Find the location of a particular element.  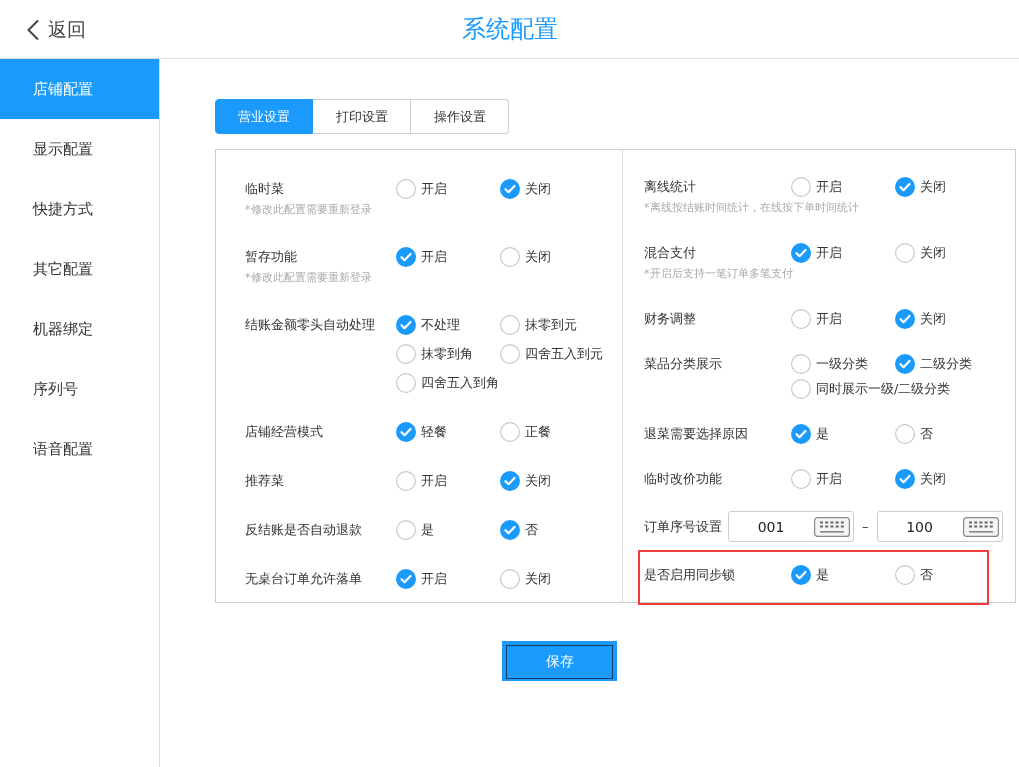

option-label: 不处理 is located at coordinates (440, 324).